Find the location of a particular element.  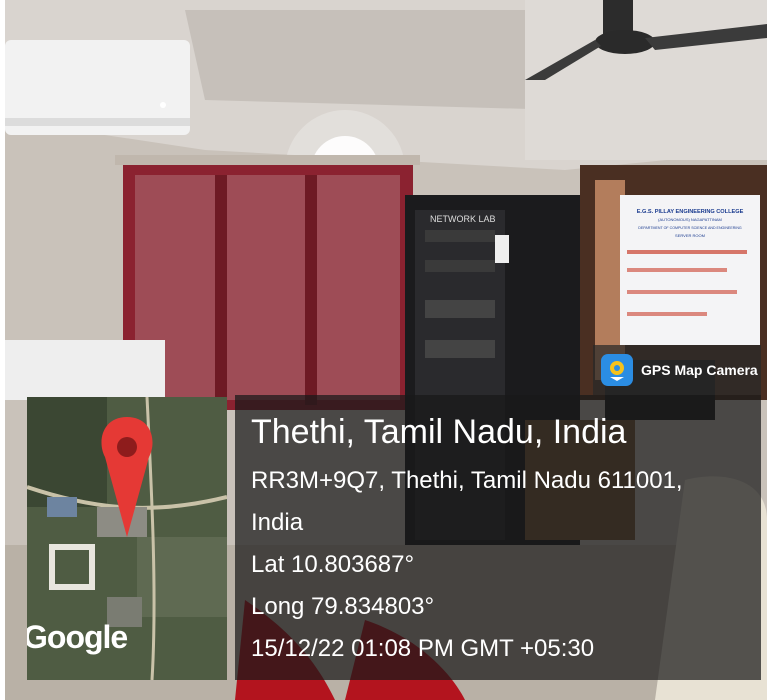

address-line-1: RR3M+9Q7, Thethi, Tamil Nadu 611001, is located at coordinates (467, 480).